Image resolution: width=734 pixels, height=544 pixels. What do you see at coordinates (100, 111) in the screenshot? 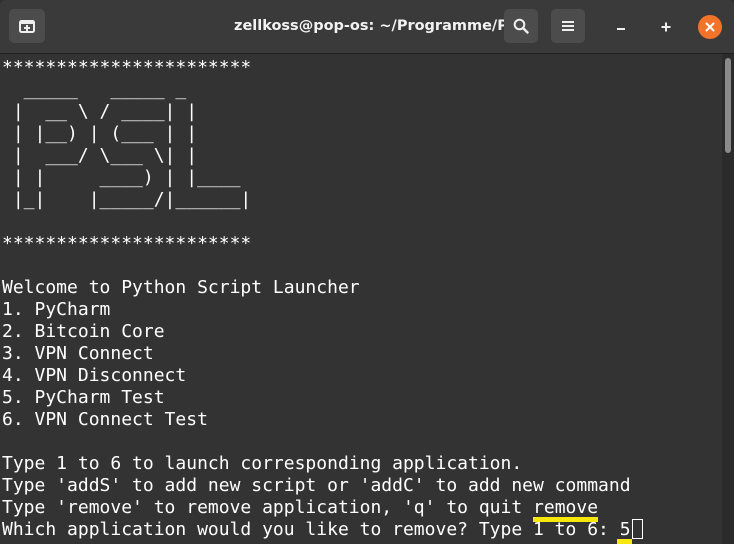
I see `terminal-line: | __ \ / ____| |` at bounding box center [100, 111].